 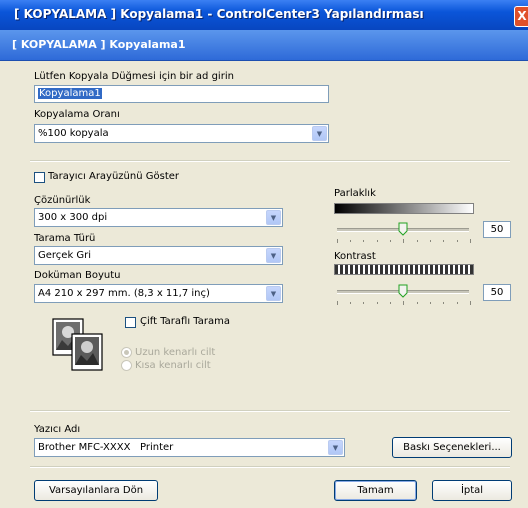 What do you see at coordinates (124, 293) in the screenshot?
I see `doc-size-select-value: A4 210 x 297 mm. (8,3 x 11,7 inç)` at bounding box center [124, 293].